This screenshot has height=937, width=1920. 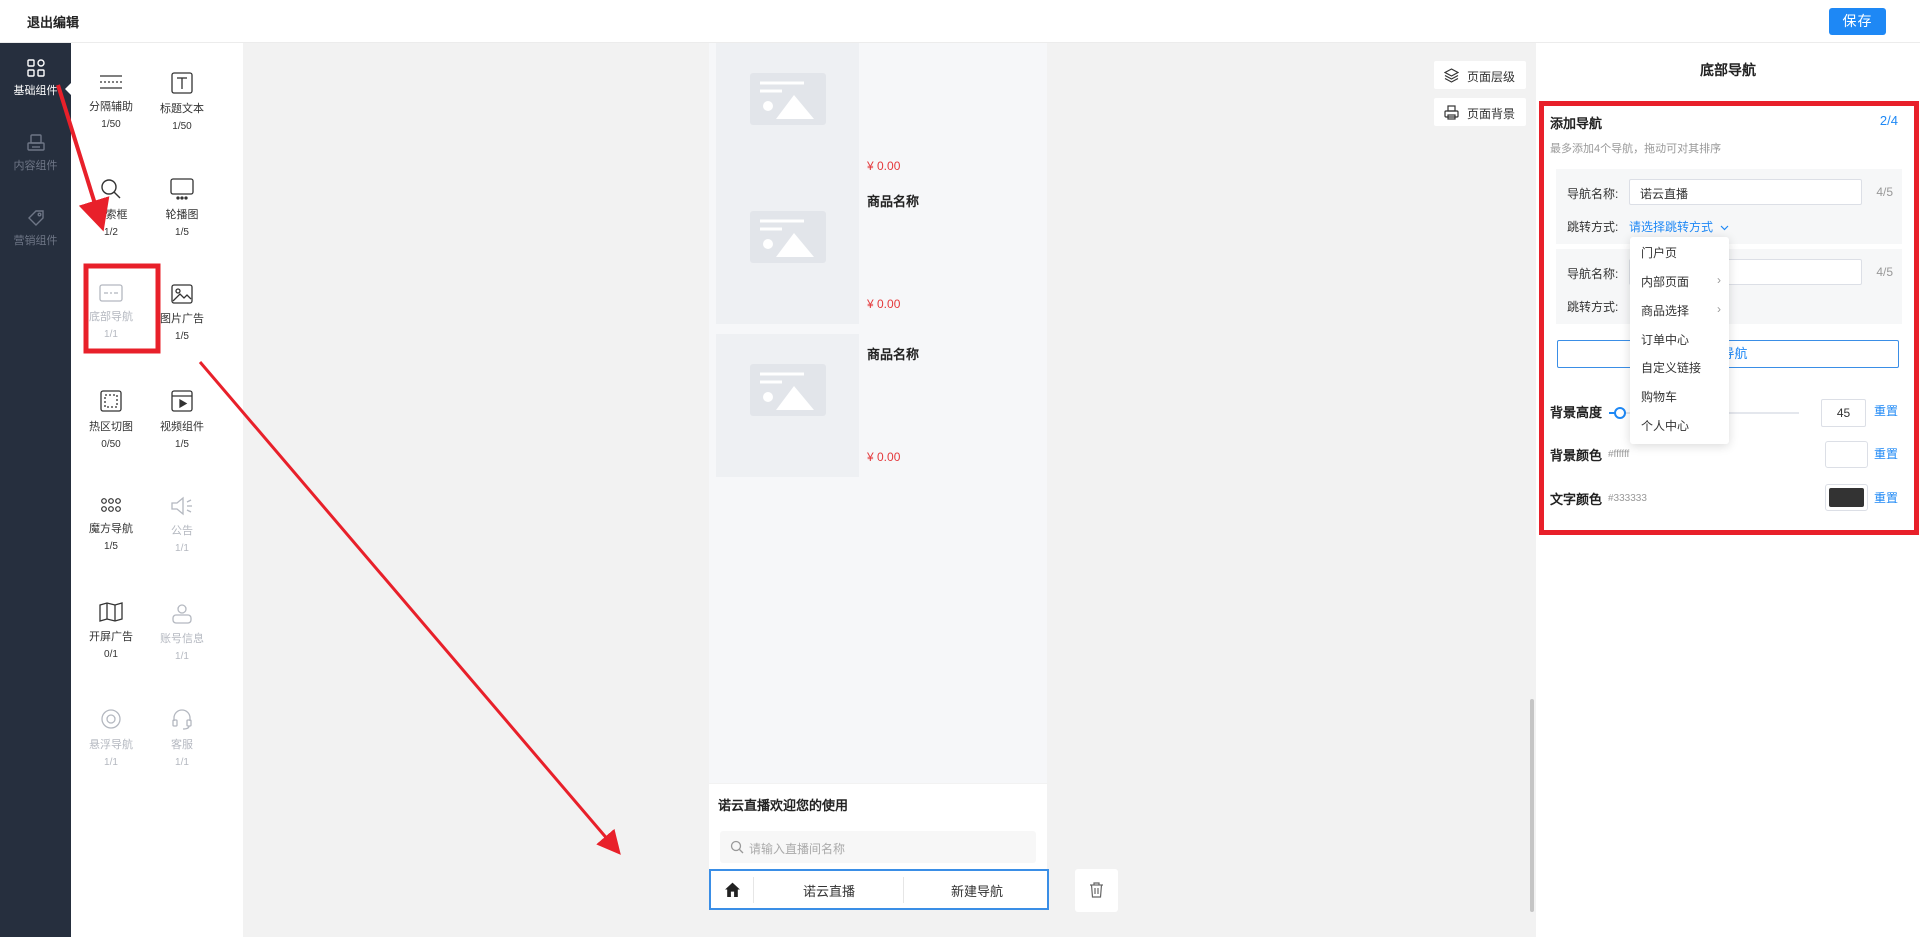 What do you see at coordinates (1619, 454) in the screenshot?
I see `bg-color-hex: #ffffff` at bounding box center [1619, 454].